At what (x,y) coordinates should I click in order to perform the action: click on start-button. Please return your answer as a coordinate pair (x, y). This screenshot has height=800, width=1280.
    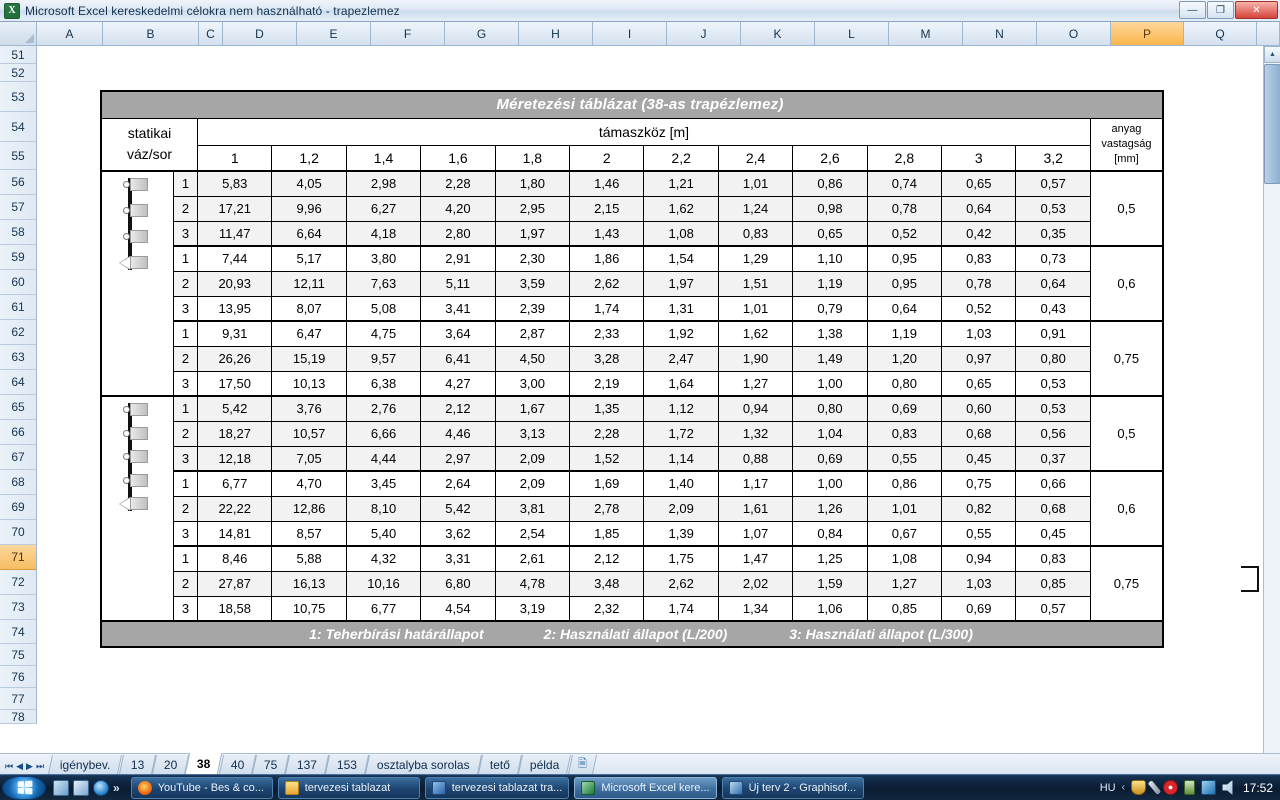
    Looking at the image, I should click on (24, 787).